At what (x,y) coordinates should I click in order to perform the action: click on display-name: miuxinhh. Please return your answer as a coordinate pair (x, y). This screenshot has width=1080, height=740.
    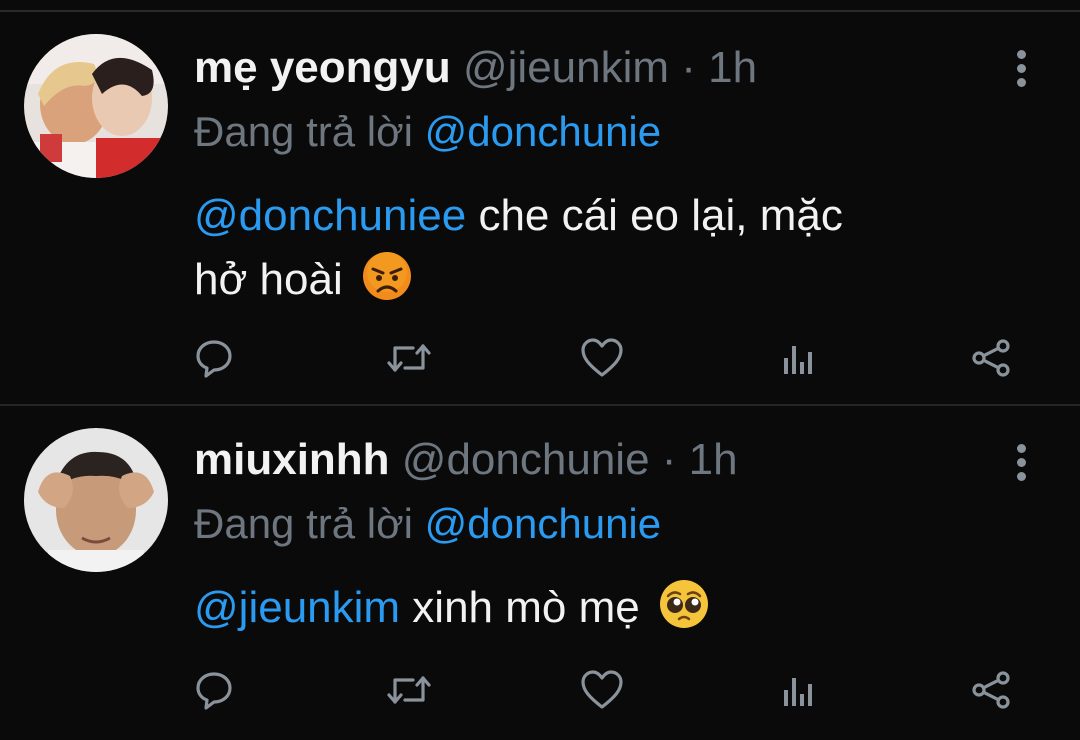
    Looking at the image, I should click on (292, 459).